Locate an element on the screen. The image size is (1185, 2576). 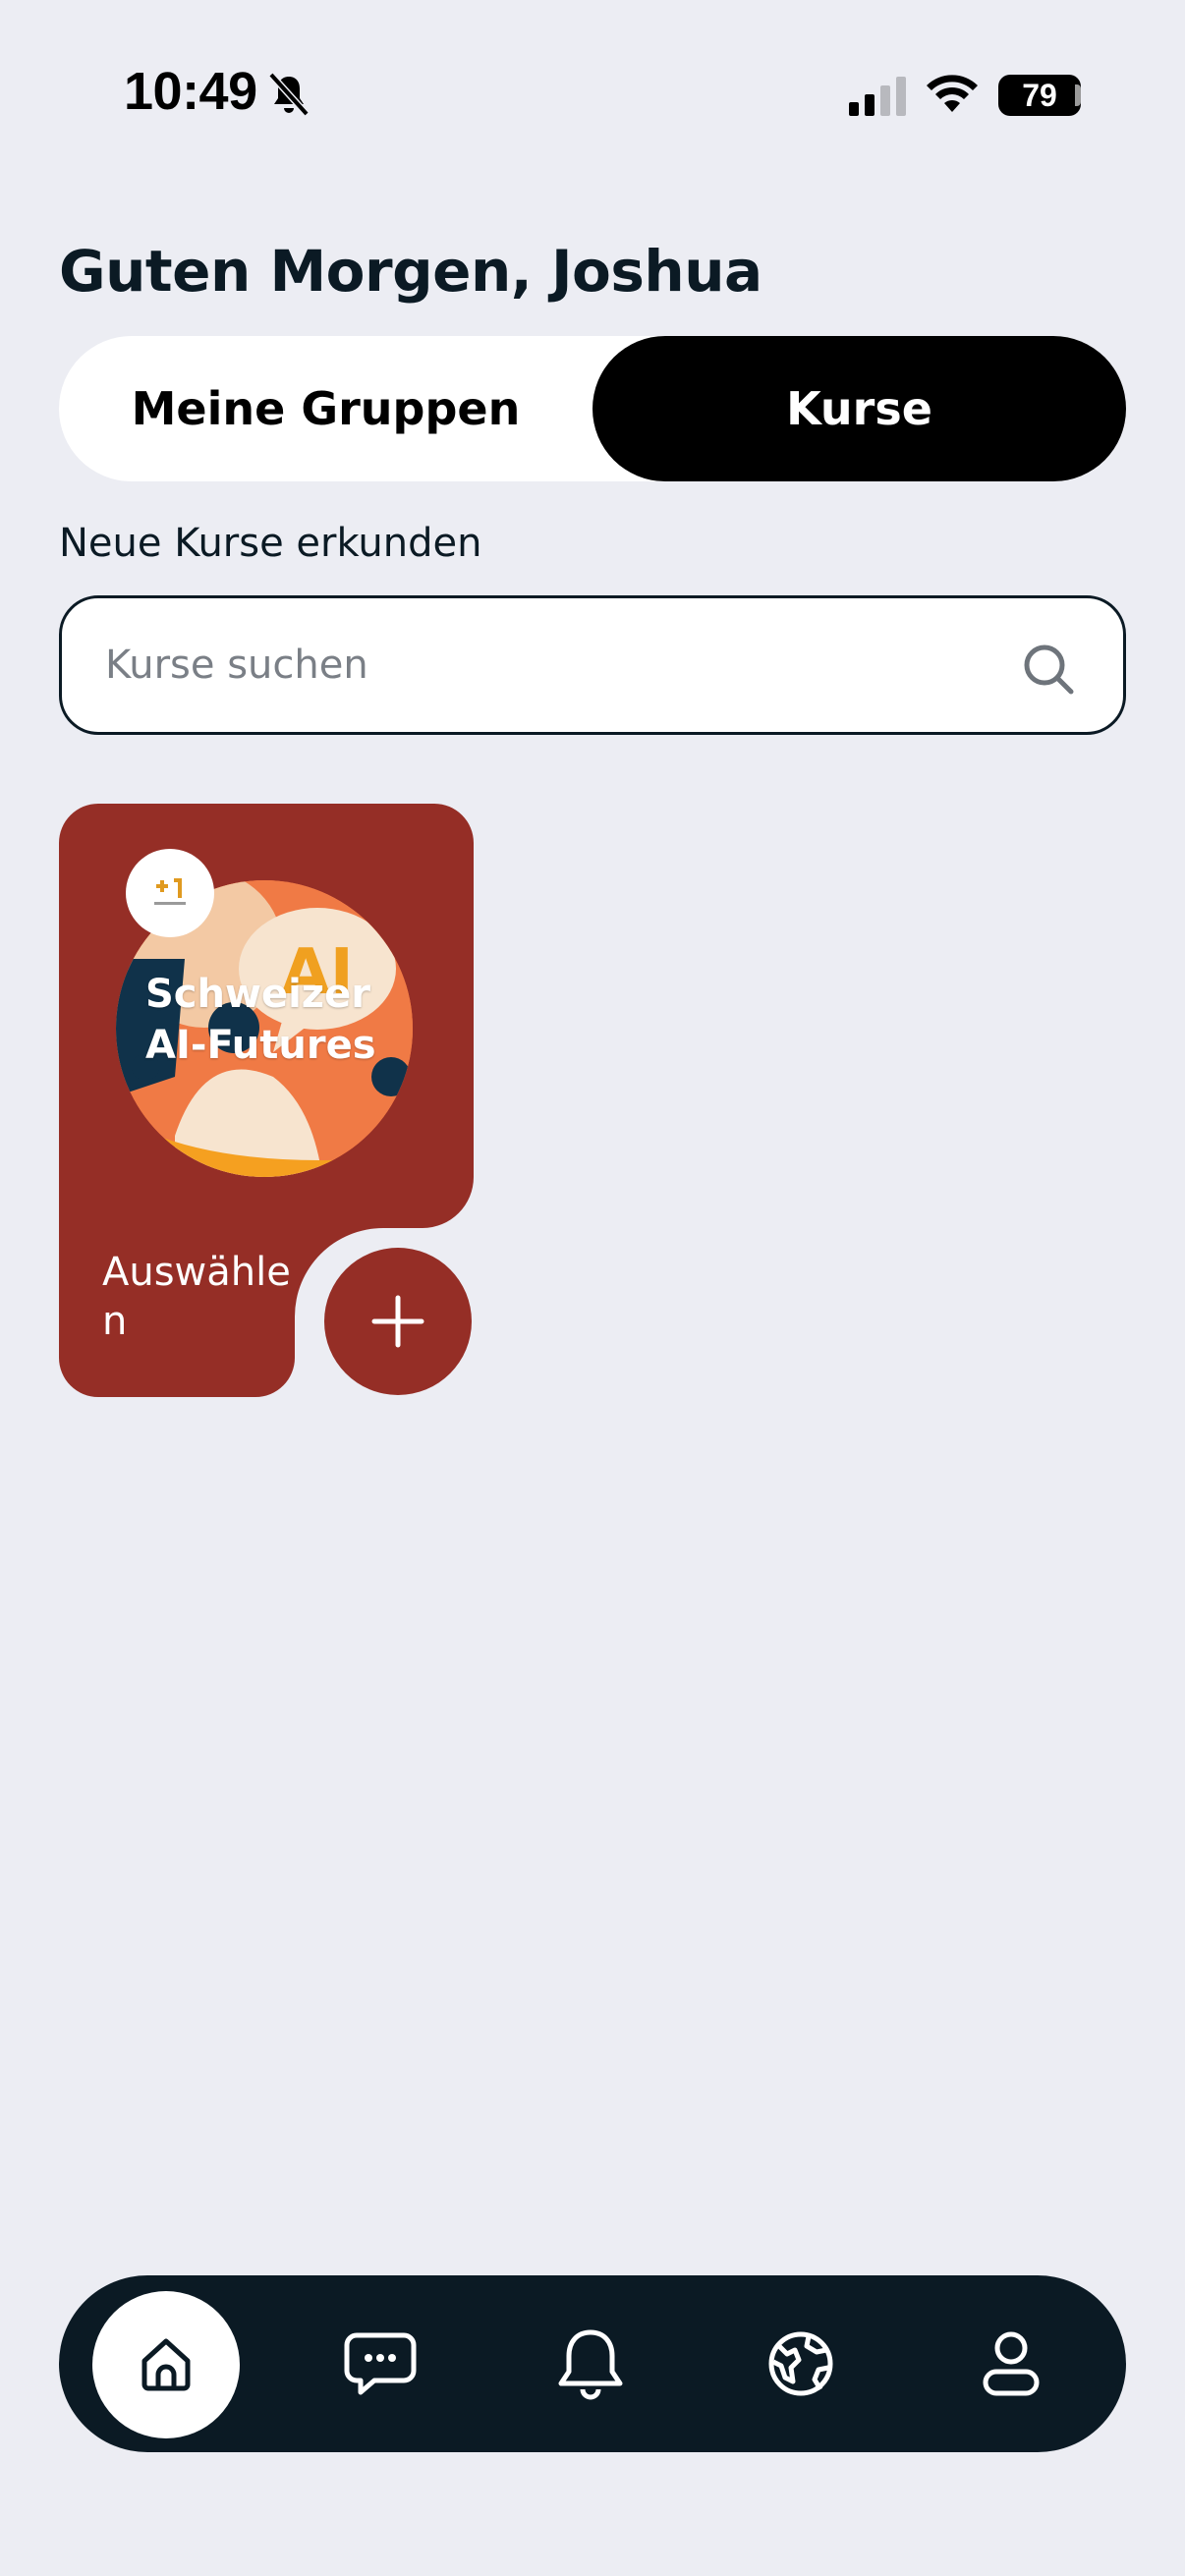
course-select-label: Auswählen is located at coordinates (200, 1297).